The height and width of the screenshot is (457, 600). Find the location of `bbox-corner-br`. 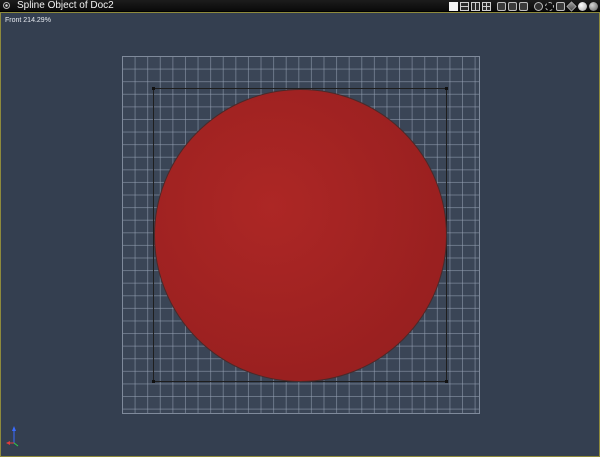

bbox-corner-br is located at coordinates (446, 381).